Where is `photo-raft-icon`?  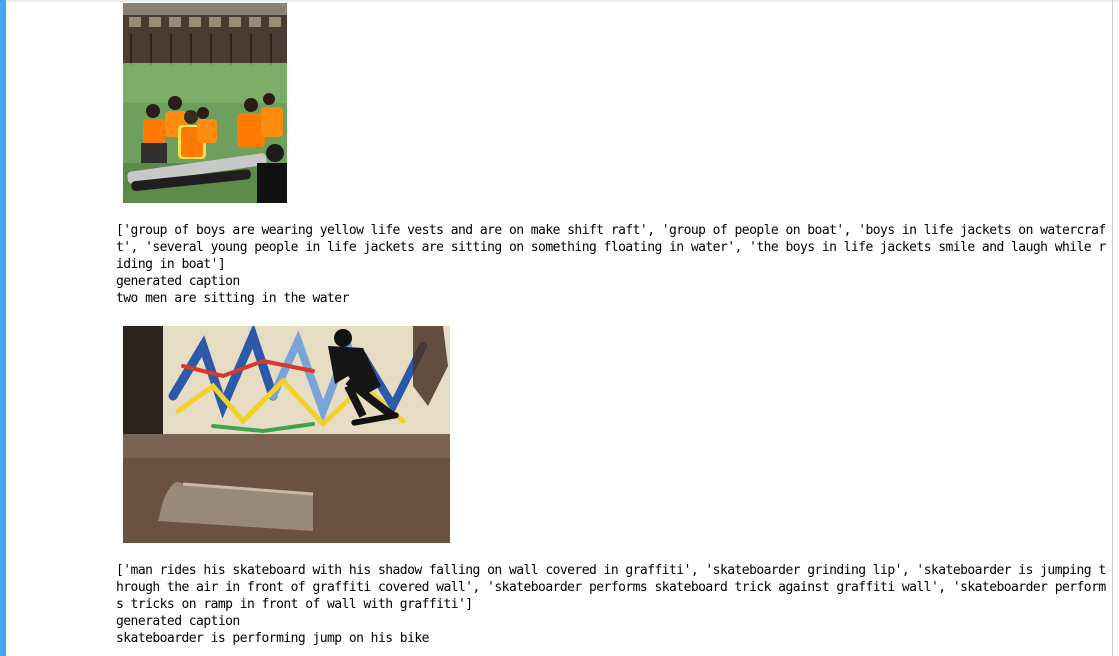 photo-raft-icon is located at coordinates (205, 103).